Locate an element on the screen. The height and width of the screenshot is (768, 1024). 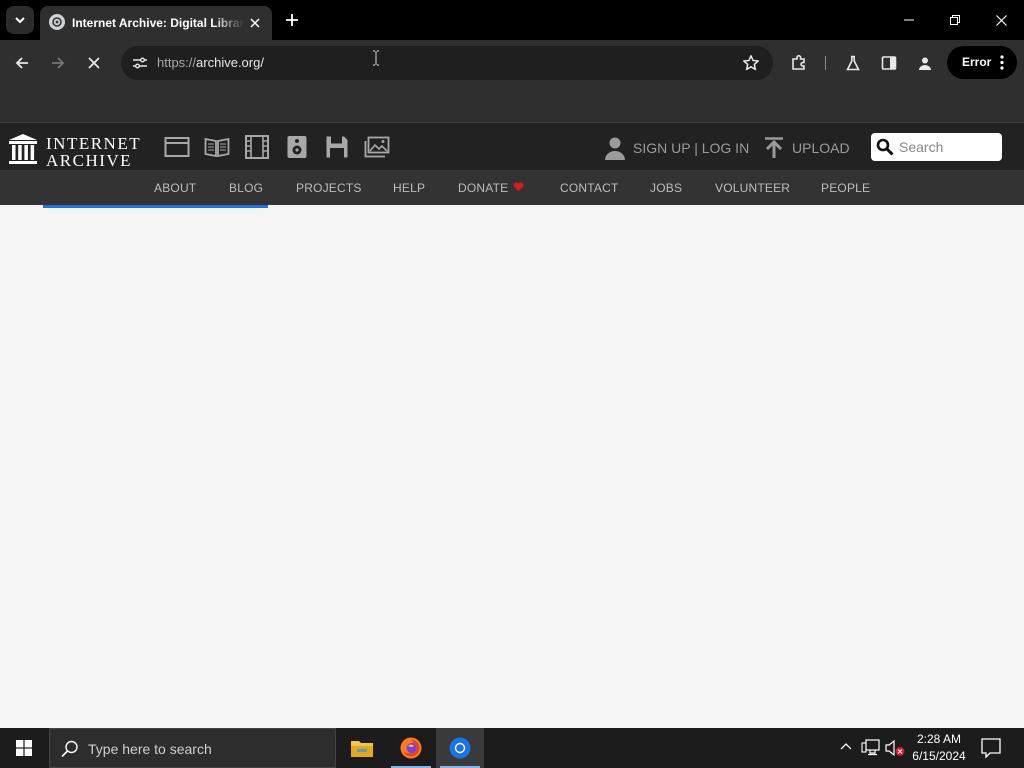
upload-link: UPLOAD is located at coordinates (807, 148).